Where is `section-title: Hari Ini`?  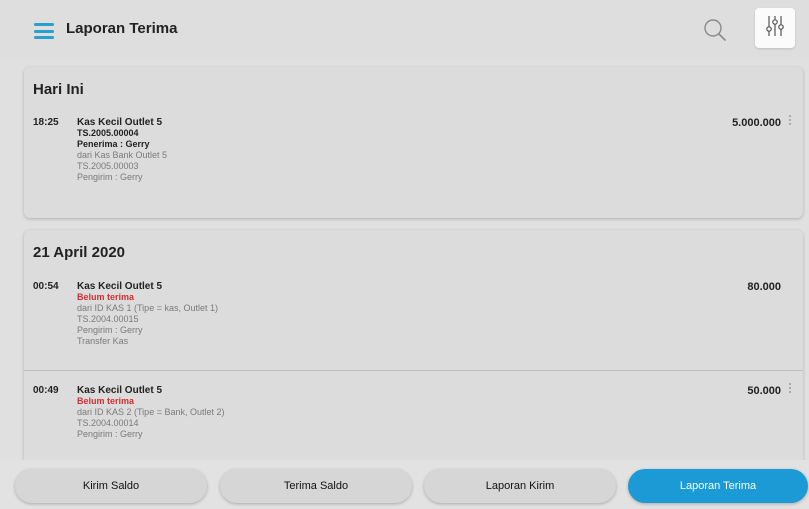 section-title: Hari Ini is located at coordinates (58, 89).